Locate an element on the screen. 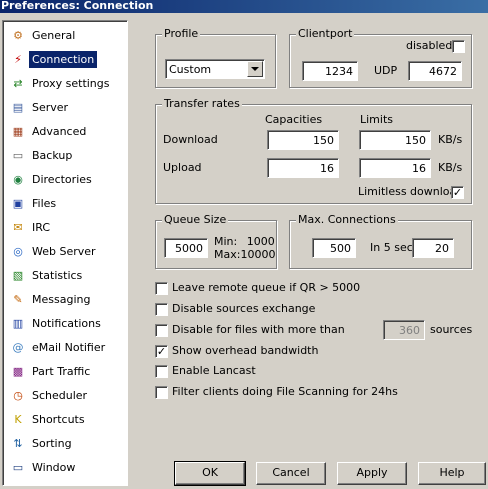 This screenshot has height=489, width=488. clientport-group-title: Clientport is located at coordinates (325, 34).